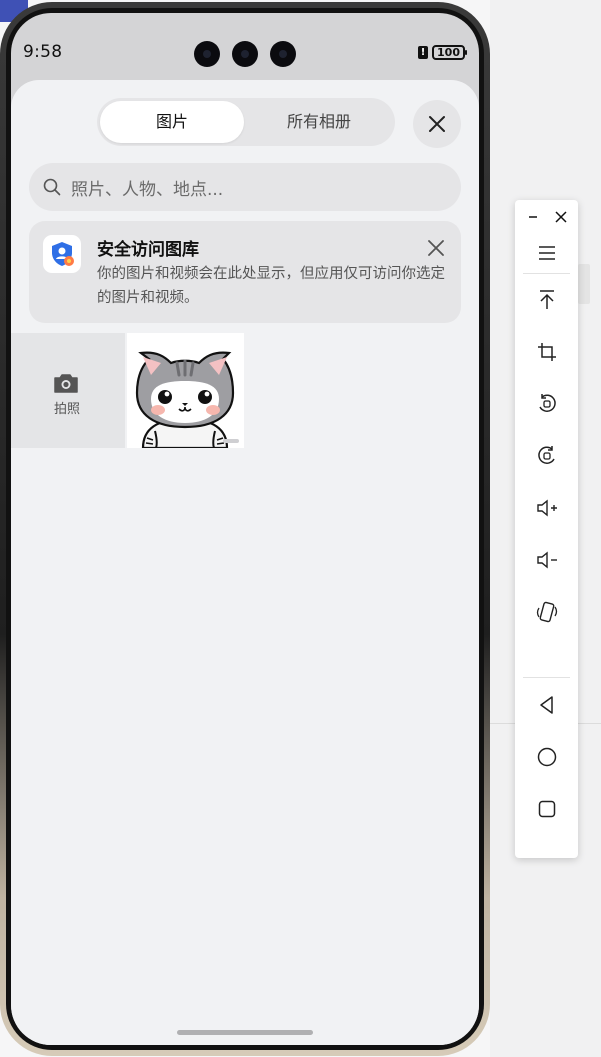 This screenshot has height=1057, width=601. What do you see at coordinates (52, 187) in the screenshot?
I see `search-icon` at bounding box center [52, 187].